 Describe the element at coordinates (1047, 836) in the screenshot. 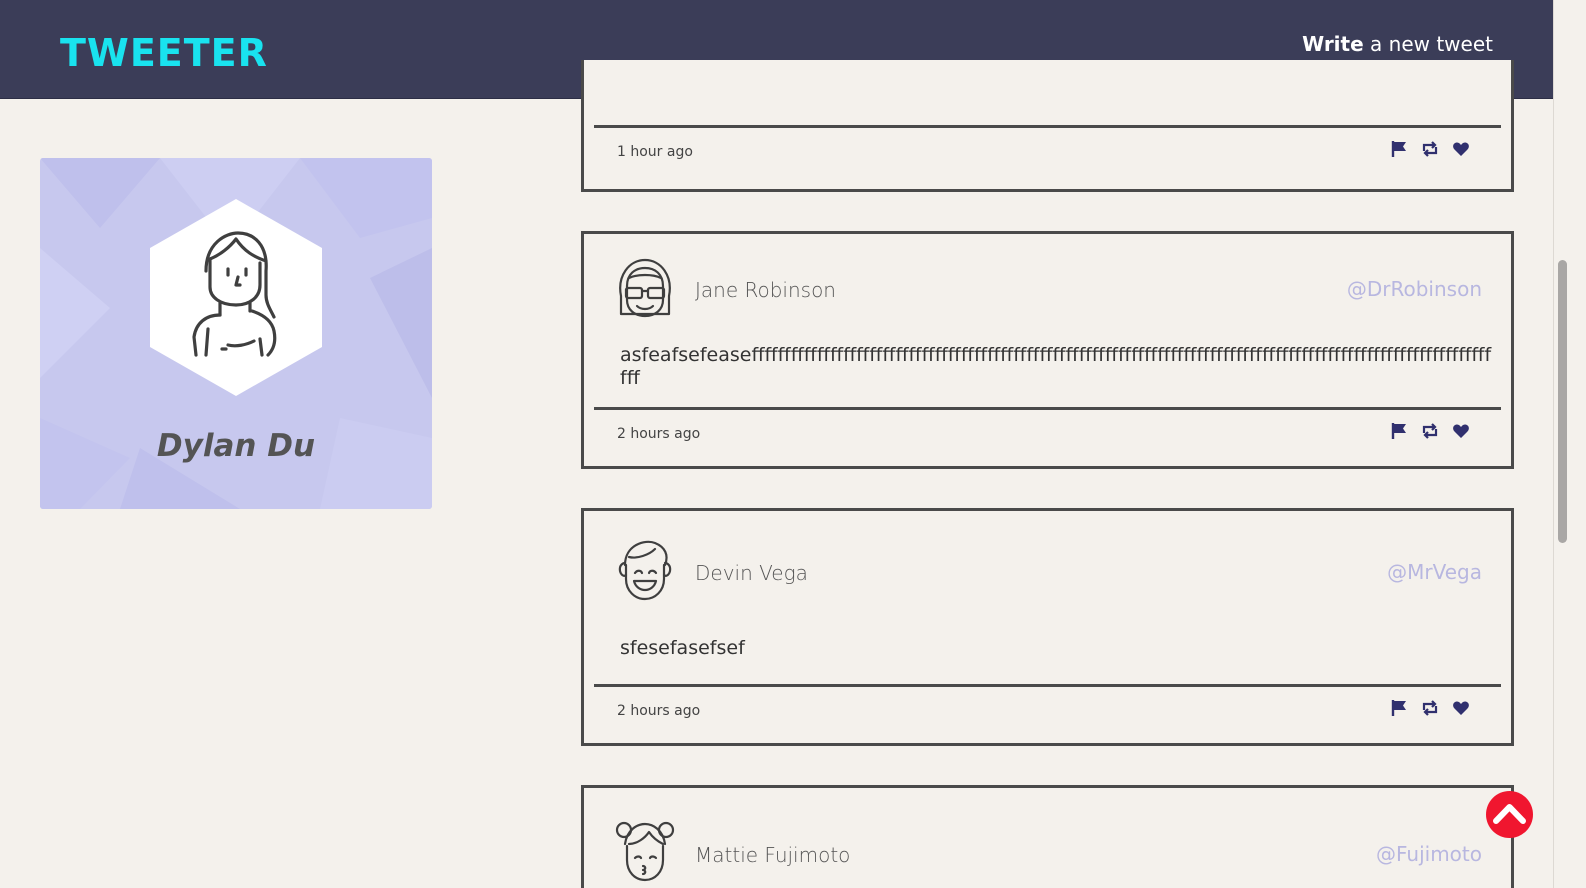

I see `tweet-card: Mattie Fujimoto @Fujimoto` at that location.